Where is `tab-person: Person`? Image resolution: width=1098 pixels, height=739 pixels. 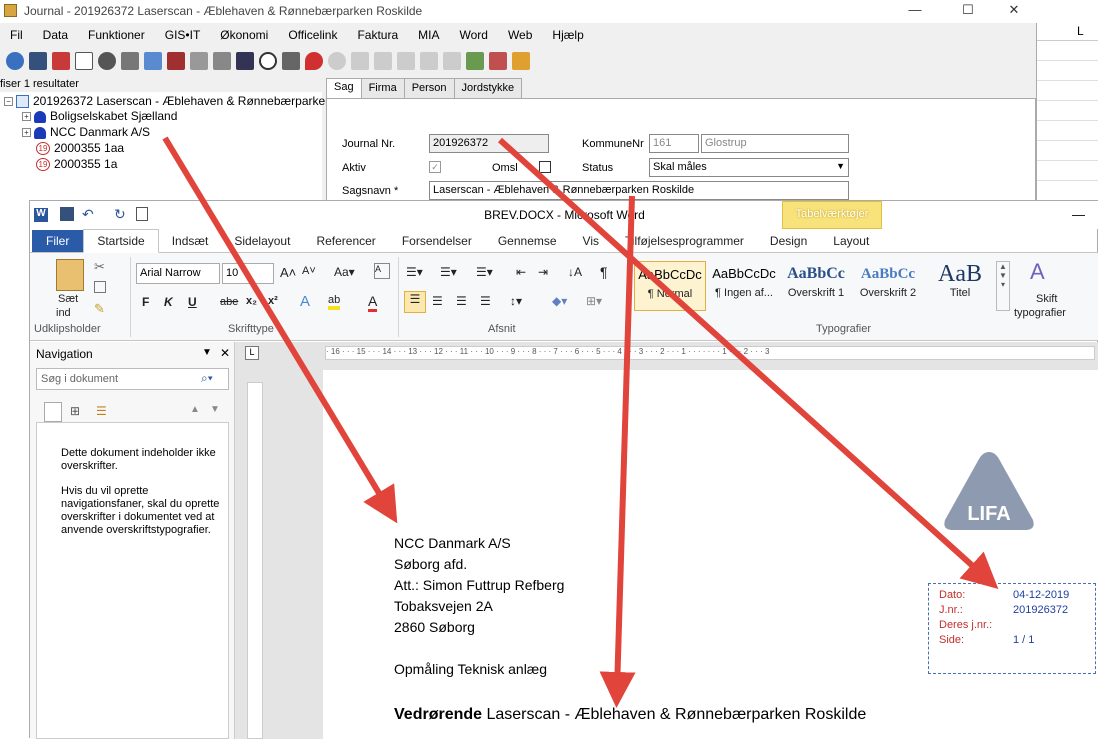 tab-person: Person is located at coordinates (429, 88).